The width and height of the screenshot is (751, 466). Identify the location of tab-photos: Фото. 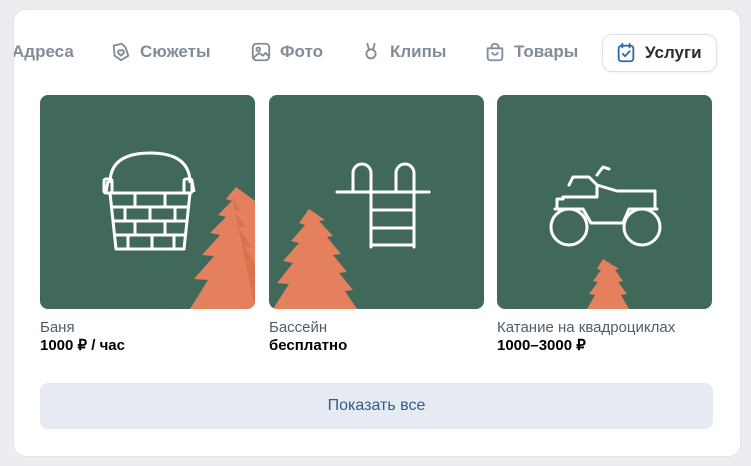
(286, 52).